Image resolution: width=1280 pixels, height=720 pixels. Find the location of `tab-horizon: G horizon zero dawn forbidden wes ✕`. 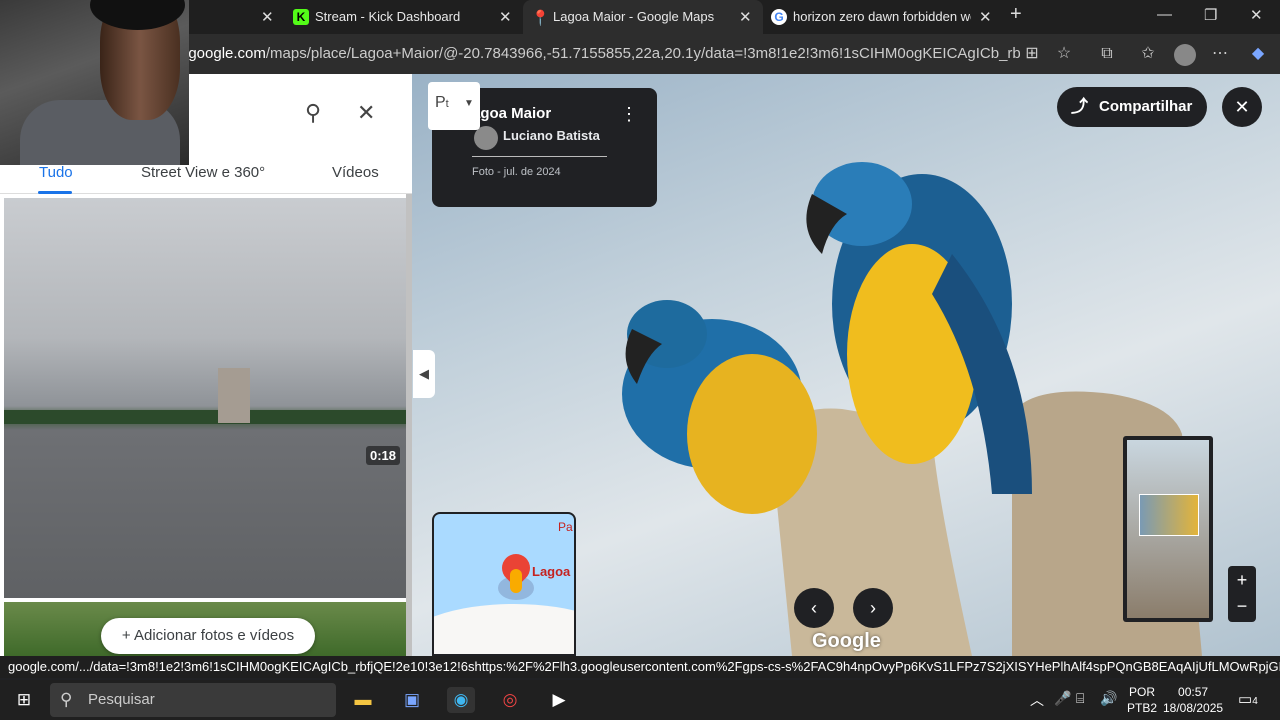

tab-horizon: G horizon zero dawn forbidden wes ✕ is located at coordinates (882, 17).